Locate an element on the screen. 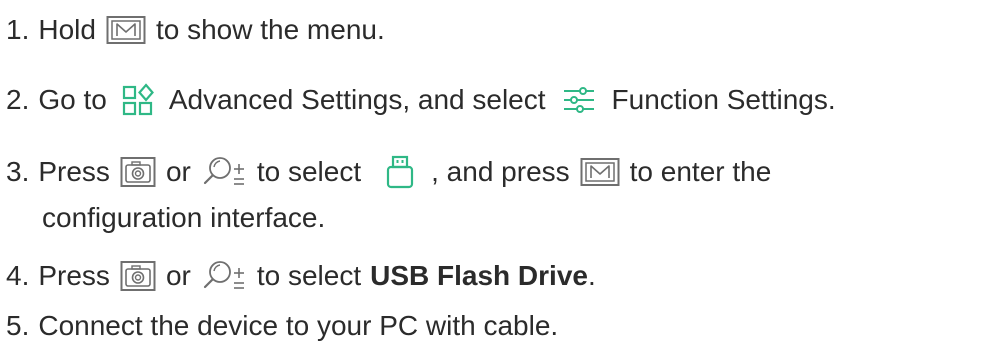 The width and height of the screenshot is (990, 358). usb-flash-drive-label: USB Flash Drive is located at coordinates (479, 275).